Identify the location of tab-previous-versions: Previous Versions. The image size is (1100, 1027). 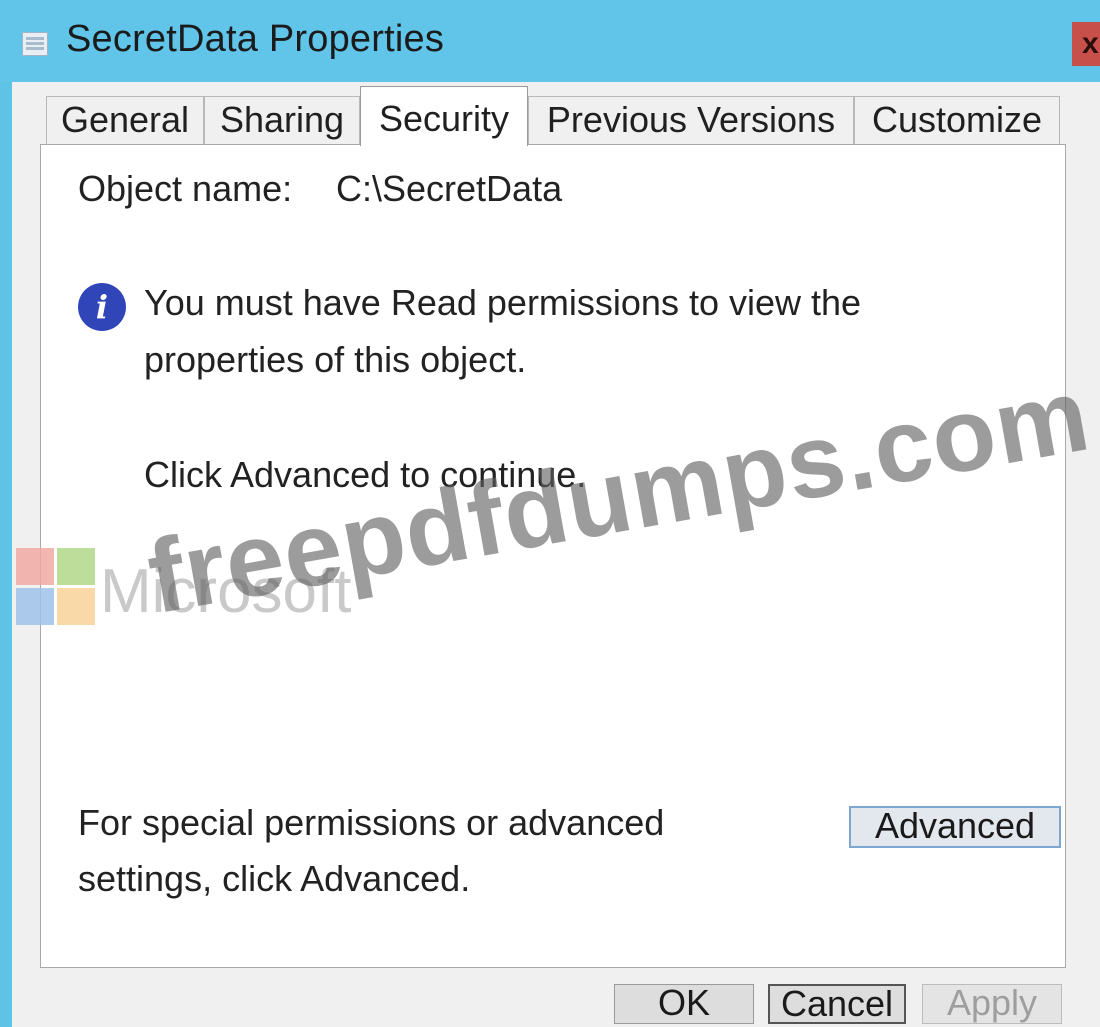
(691, 120).